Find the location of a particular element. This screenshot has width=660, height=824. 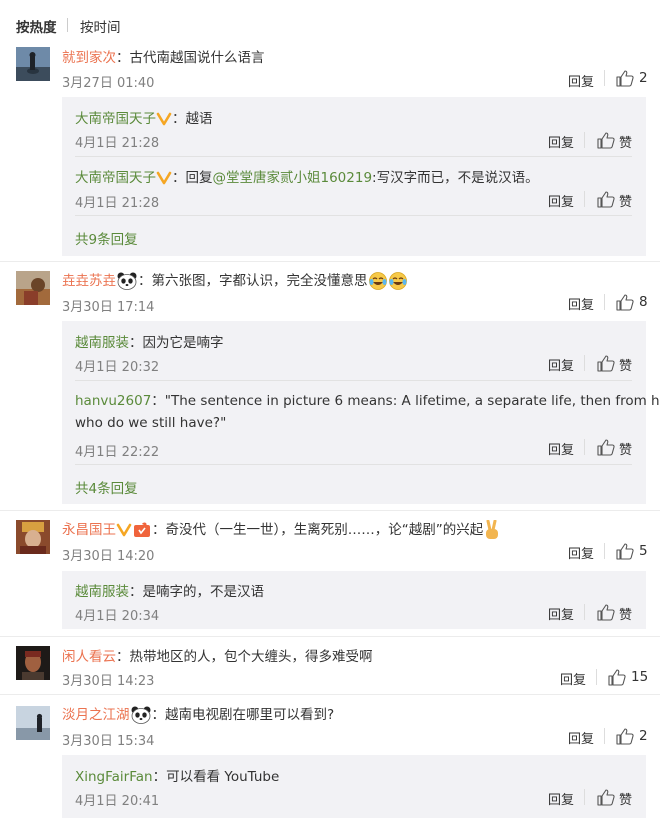

reply-body: 大南帝国天子 ：回复@堂堂唐家贰小姐160219:写汉字而已，不是说汉语。 is located at coordinates (307, 178).